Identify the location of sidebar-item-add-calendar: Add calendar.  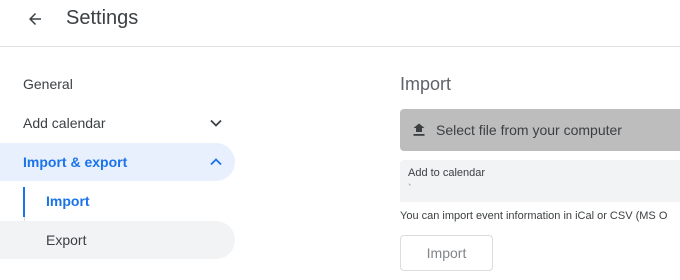
(117, 123).